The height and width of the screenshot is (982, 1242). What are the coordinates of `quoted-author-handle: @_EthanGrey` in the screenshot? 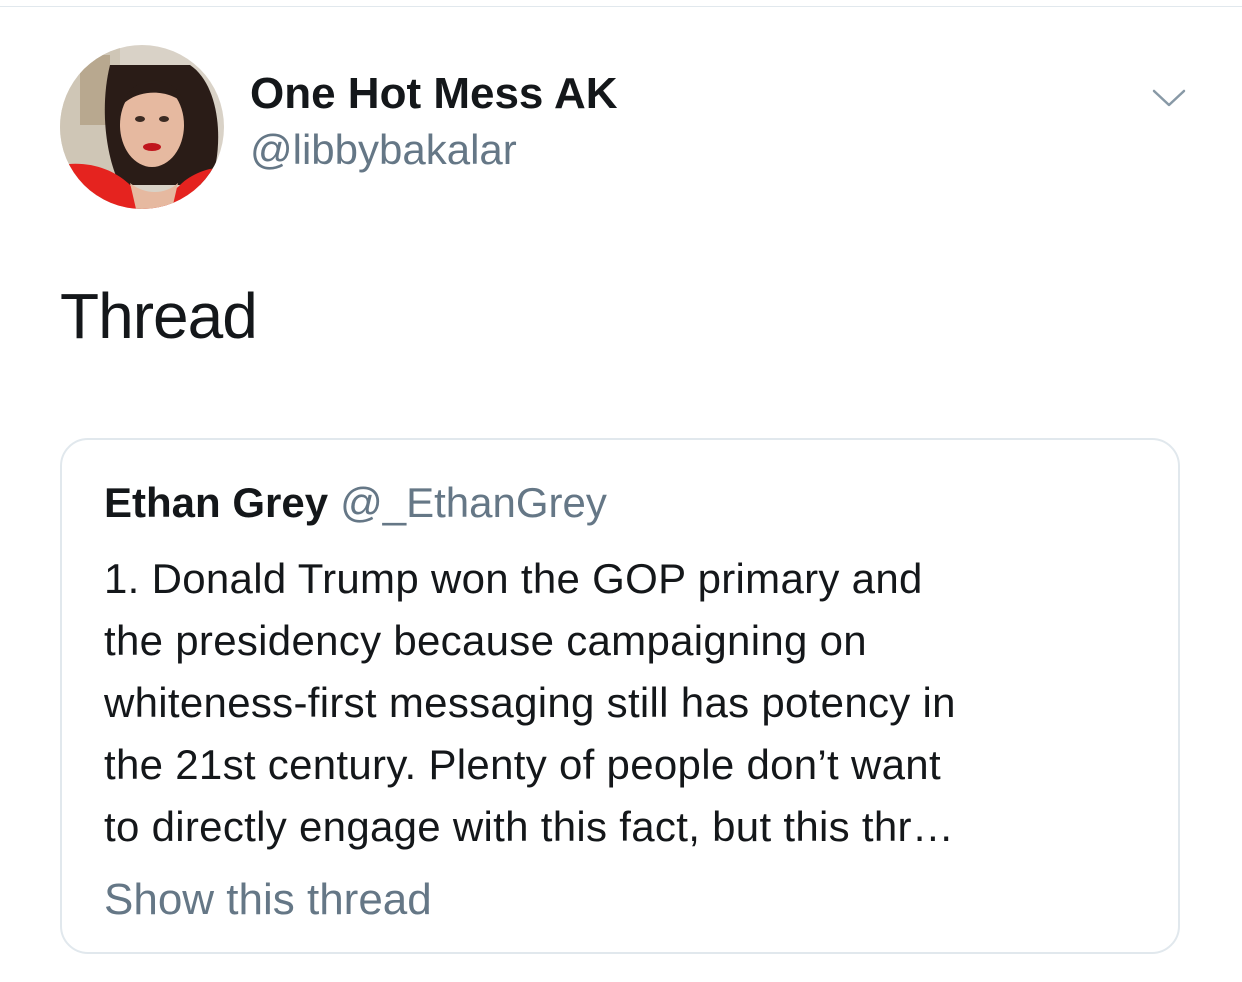 It's located at (473, 502).